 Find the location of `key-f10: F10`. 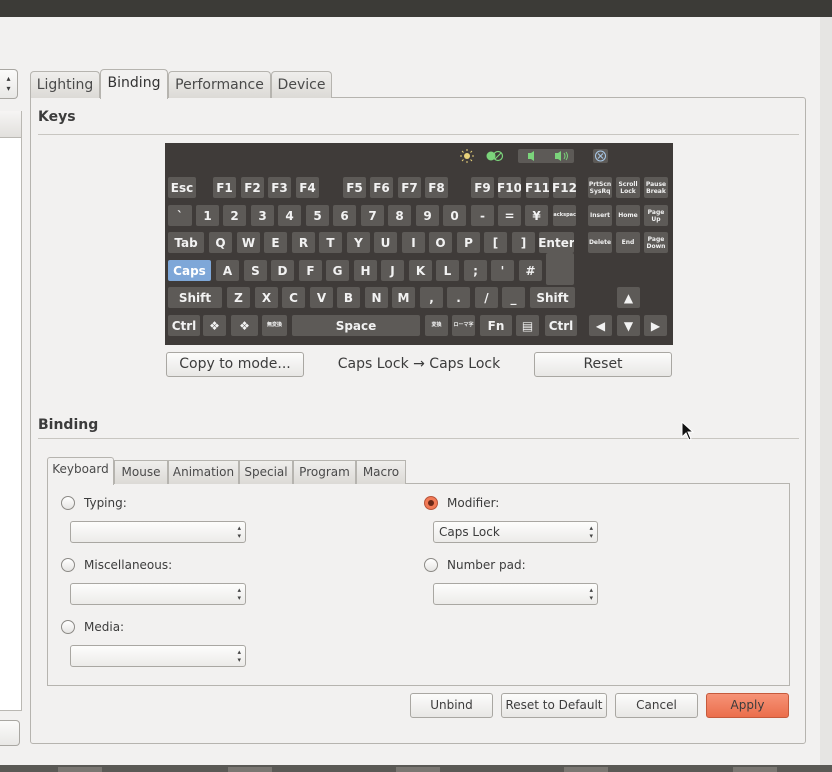

key-f10: F10 is located at coordinates (509, 187).